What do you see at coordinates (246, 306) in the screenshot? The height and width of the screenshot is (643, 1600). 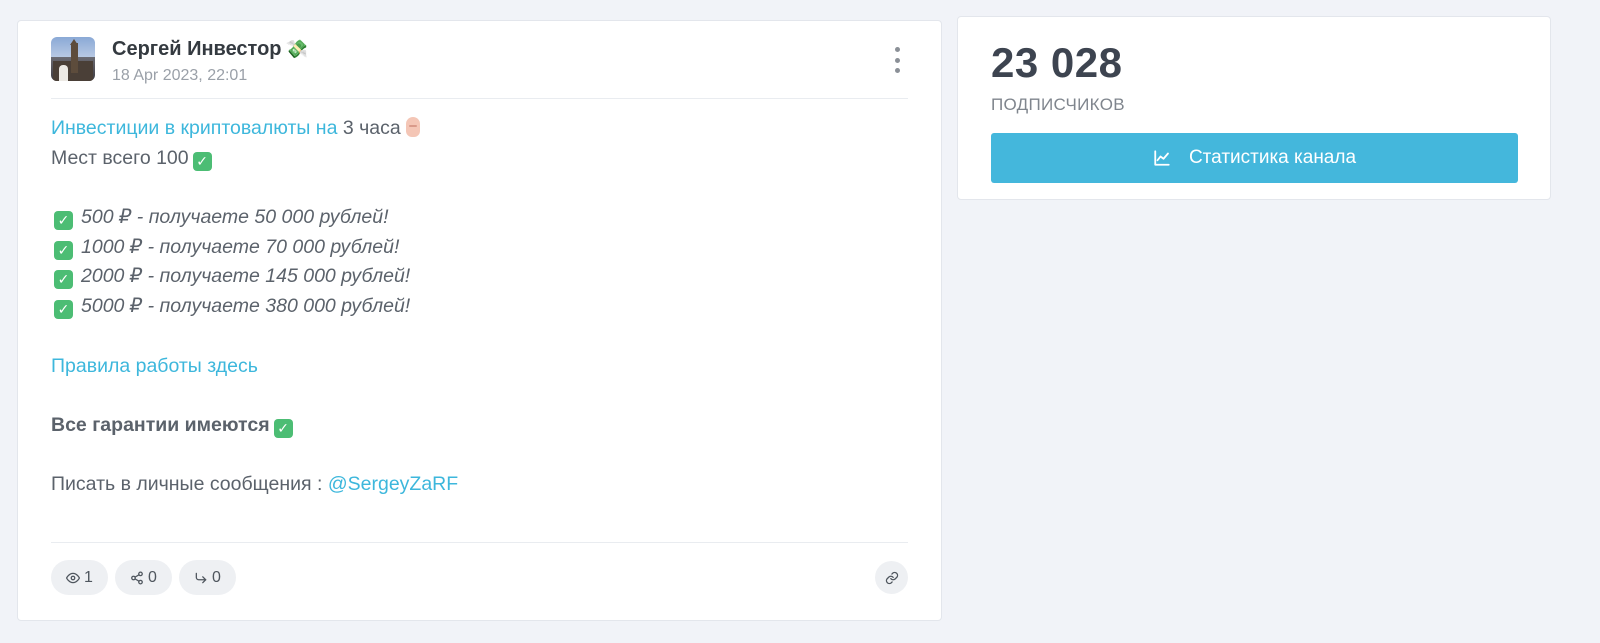 I see `offer-text: 5000 ₽ - получаете 380 000 рублей!` at bounding box center [246, 306].